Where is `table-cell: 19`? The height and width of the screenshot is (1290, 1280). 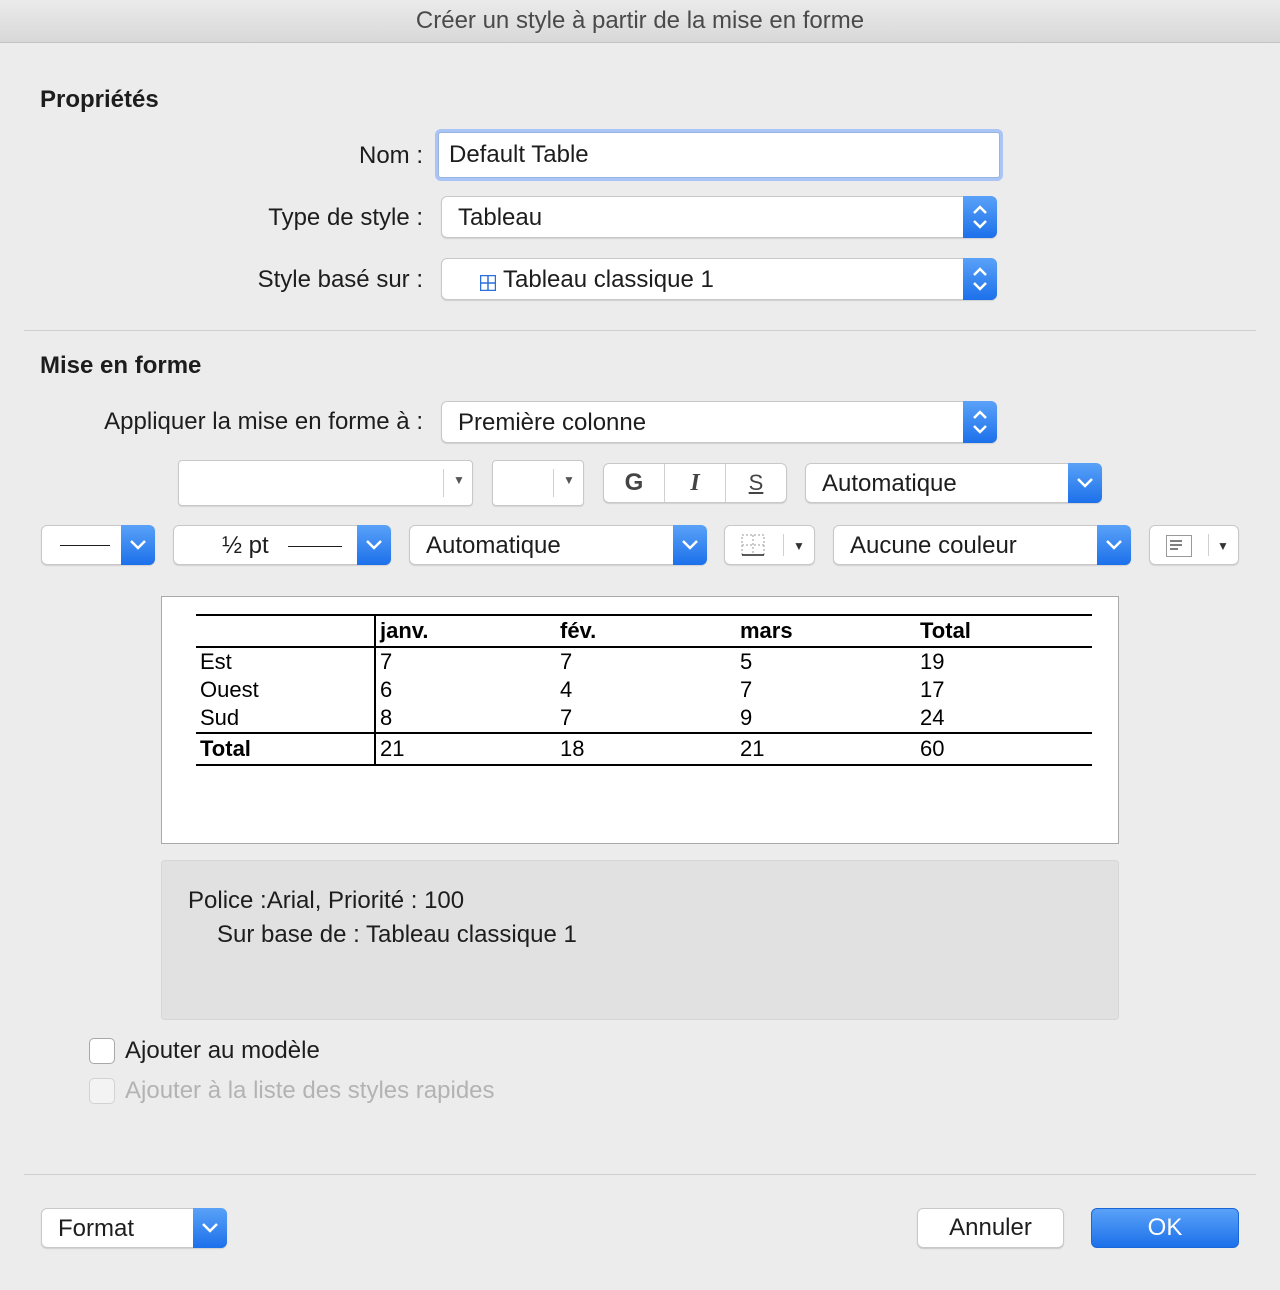 table-cell: 19 is located at coordinates (932, 661).